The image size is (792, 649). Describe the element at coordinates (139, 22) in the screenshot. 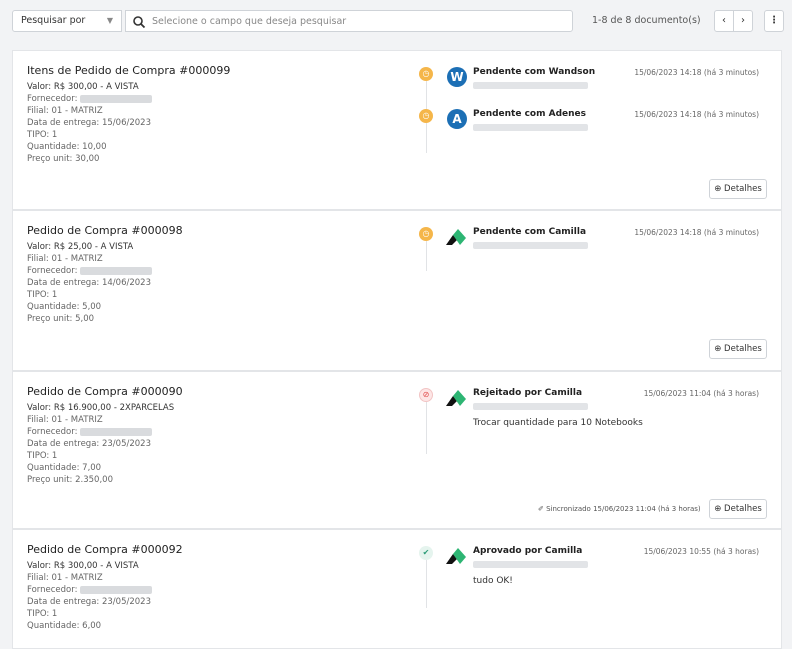

I see `search-icon` at that location.